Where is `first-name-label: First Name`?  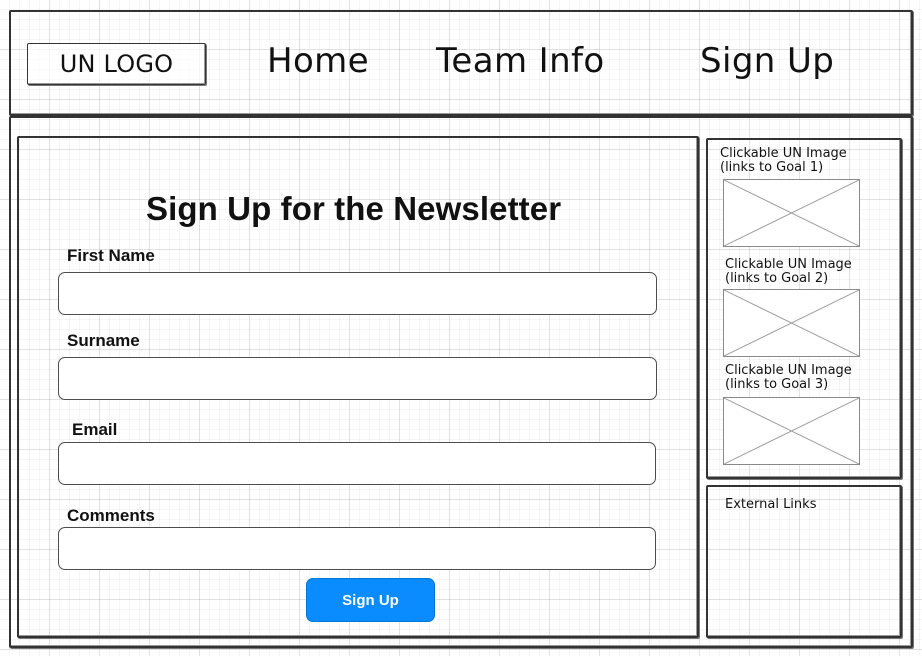
first-name-label: First Name is located at coordinates (111, 255).